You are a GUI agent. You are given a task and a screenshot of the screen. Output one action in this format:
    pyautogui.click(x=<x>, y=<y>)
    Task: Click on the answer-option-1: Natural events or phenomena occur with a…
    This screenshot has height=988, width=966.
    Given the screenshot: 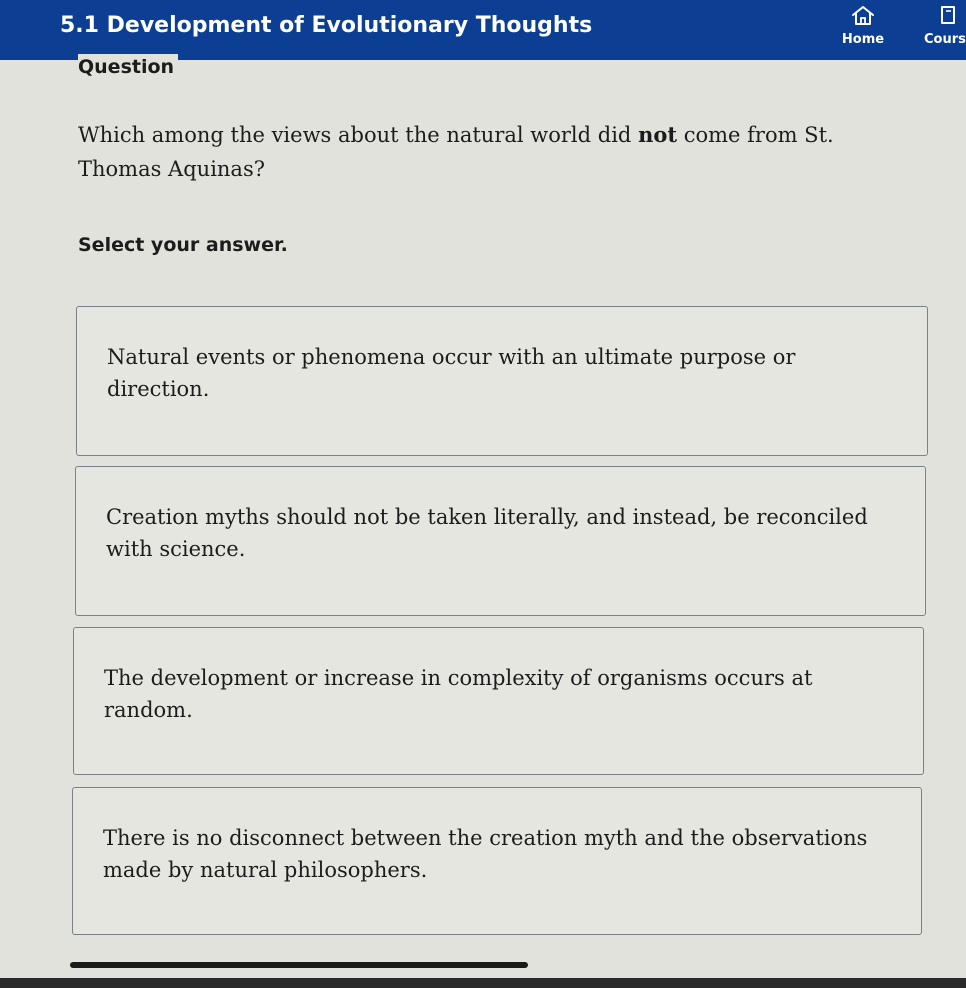 What is the action you would take?
    pyautogui.click(x=502, y=381)
    